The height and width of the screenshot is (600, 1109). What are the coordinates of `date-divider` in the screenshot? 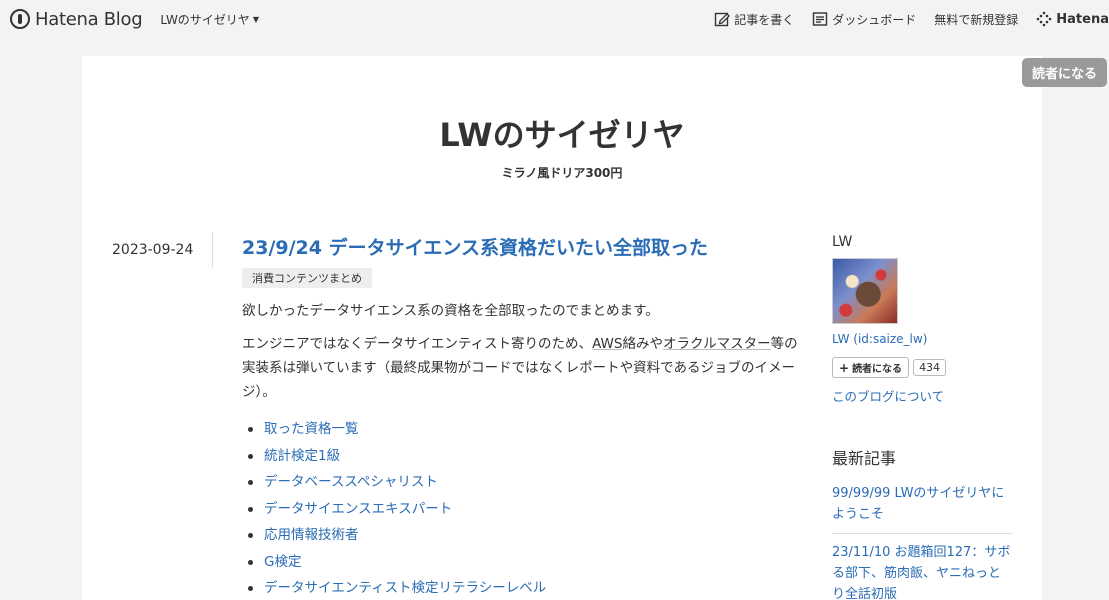 It's located at (212, 250).